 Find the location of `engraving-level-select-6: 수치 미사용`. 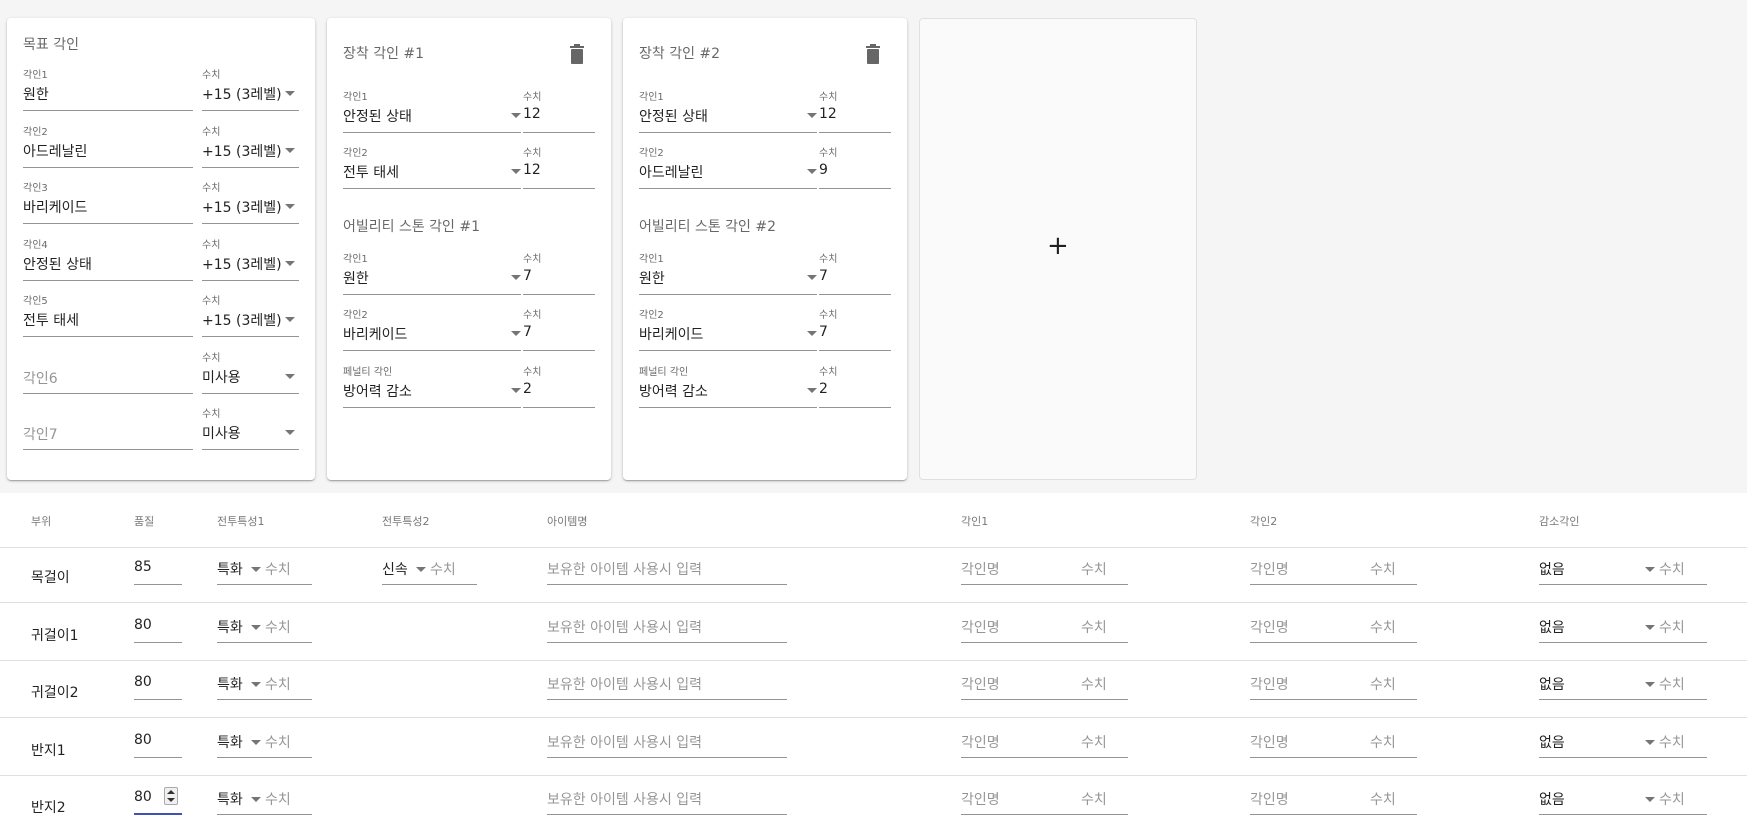

engraving-level-select-6: 수치 미사용 is located at coordinates (250, 371).